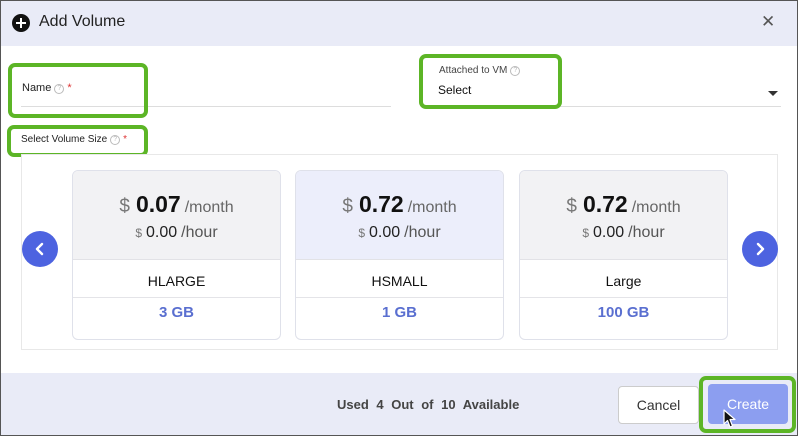  What do you see at coordinates (773, 93) in the screenshot?
I see `caret-down-icon` at bounding box center [773, 93].